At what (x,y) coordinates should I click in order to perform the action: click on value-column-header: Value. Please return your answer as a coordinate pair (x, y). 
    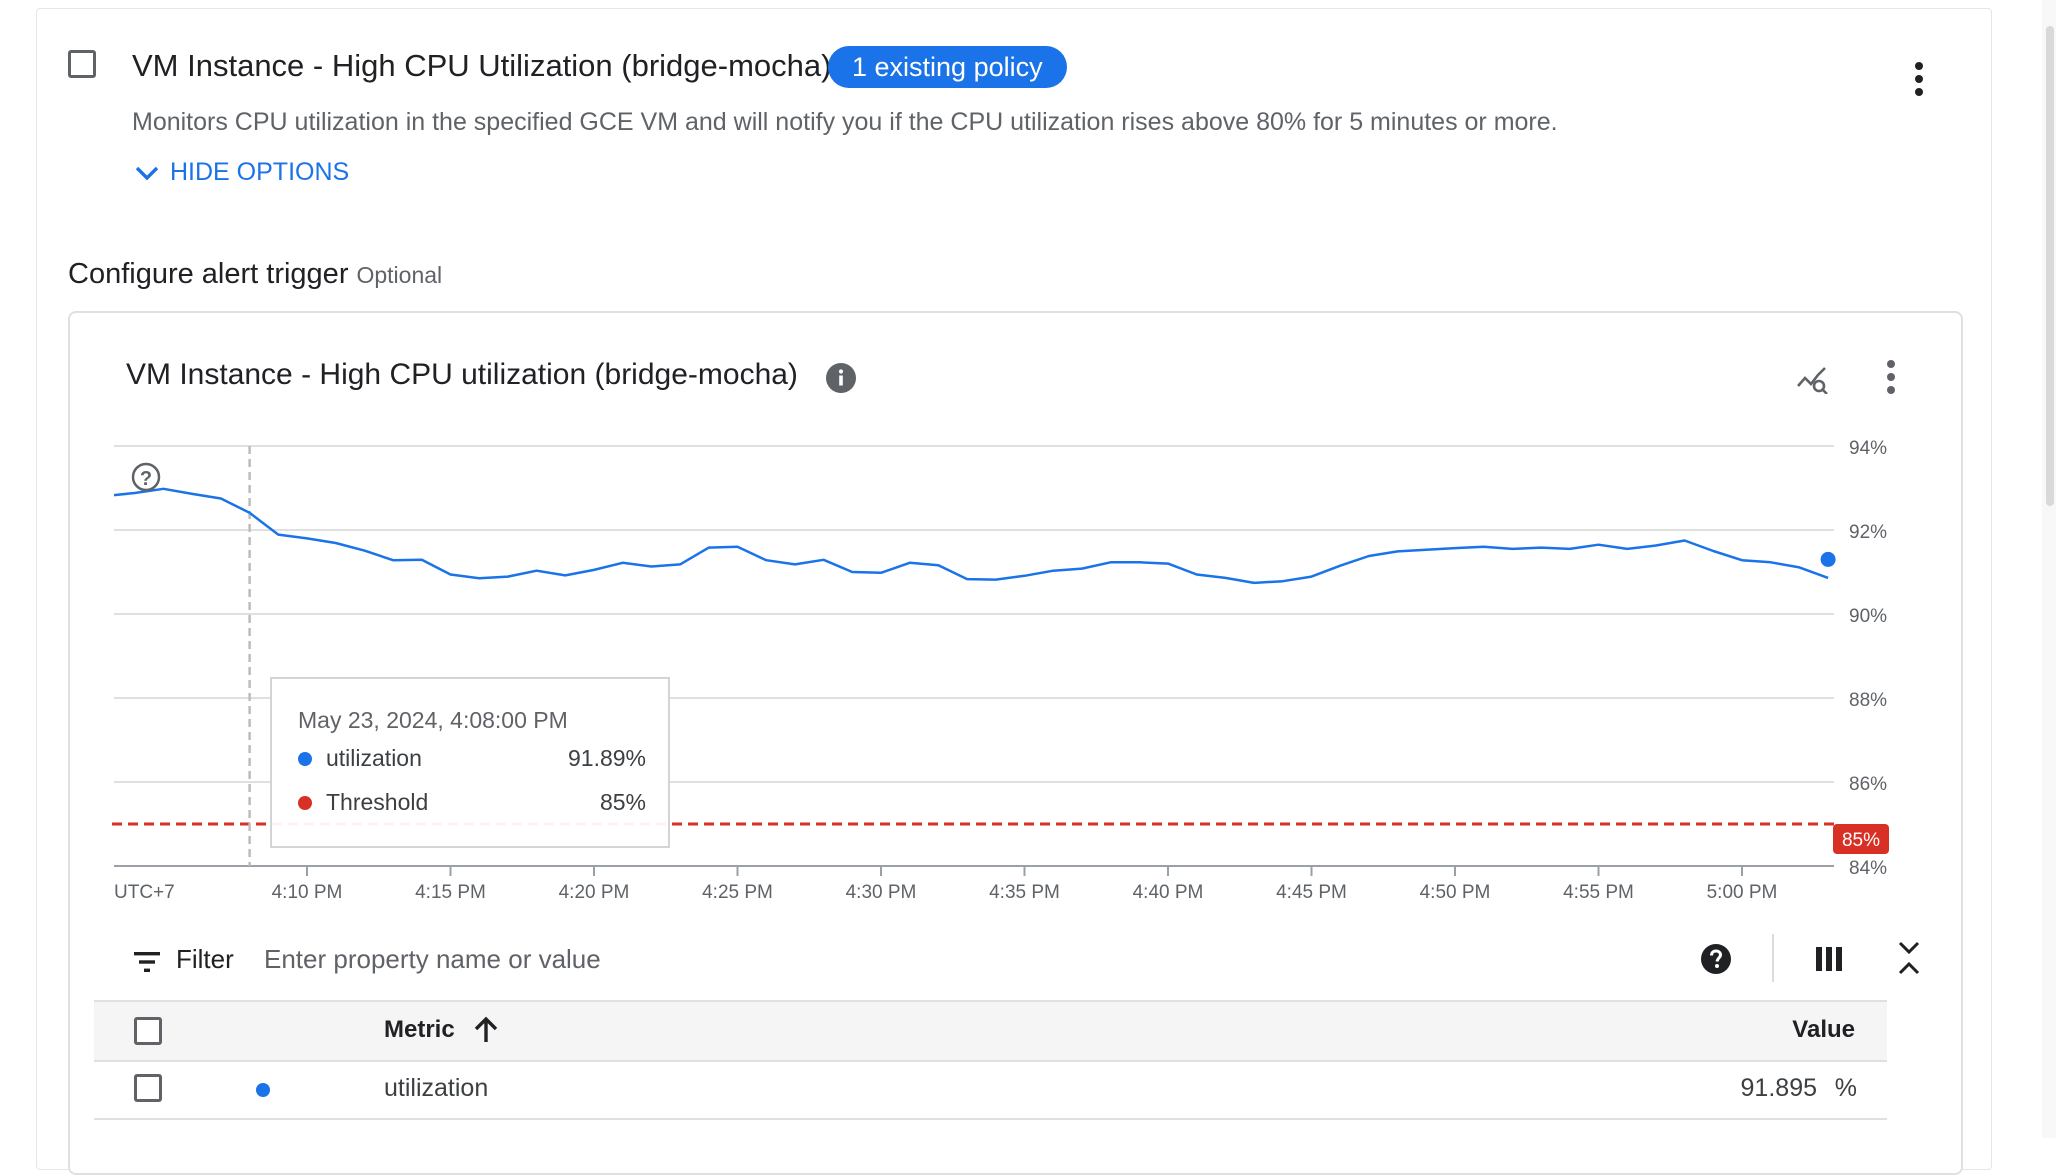
    Looking at the image, I should click on (1823, 1030).